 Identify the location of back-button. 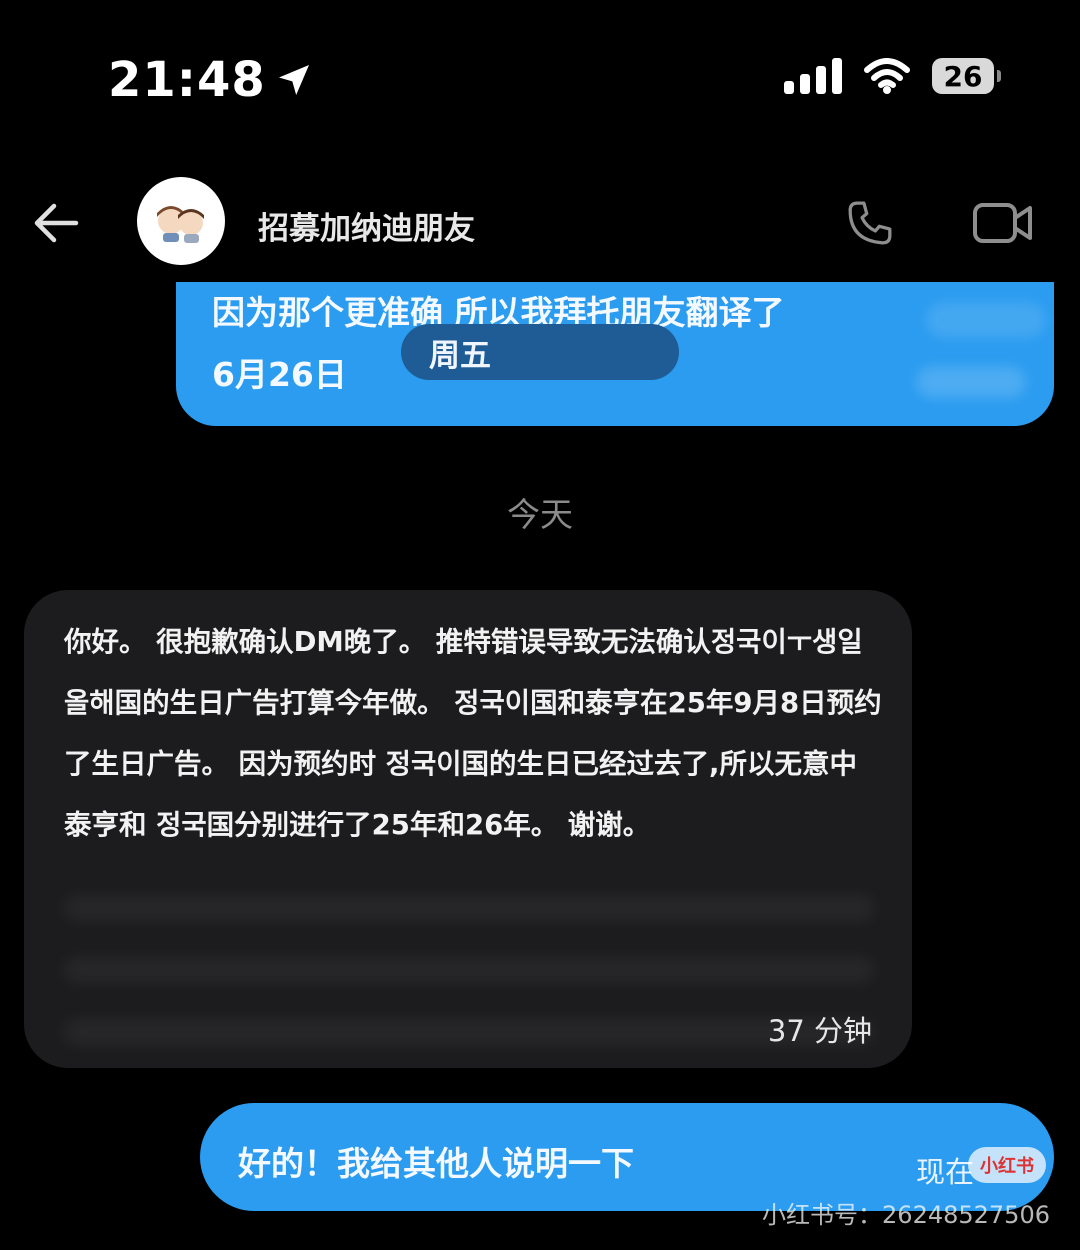
(56, 223).